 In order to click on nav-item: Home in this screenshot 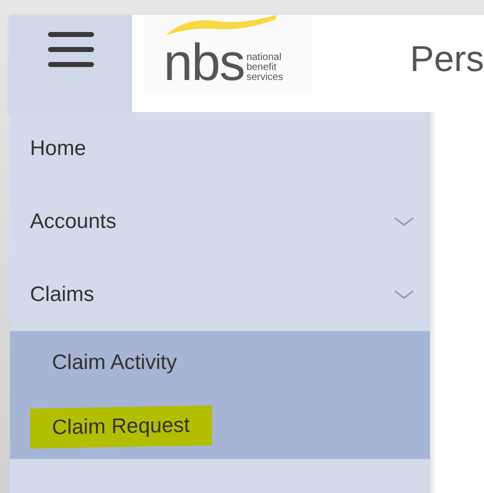, I will do `click(220, 148)`.